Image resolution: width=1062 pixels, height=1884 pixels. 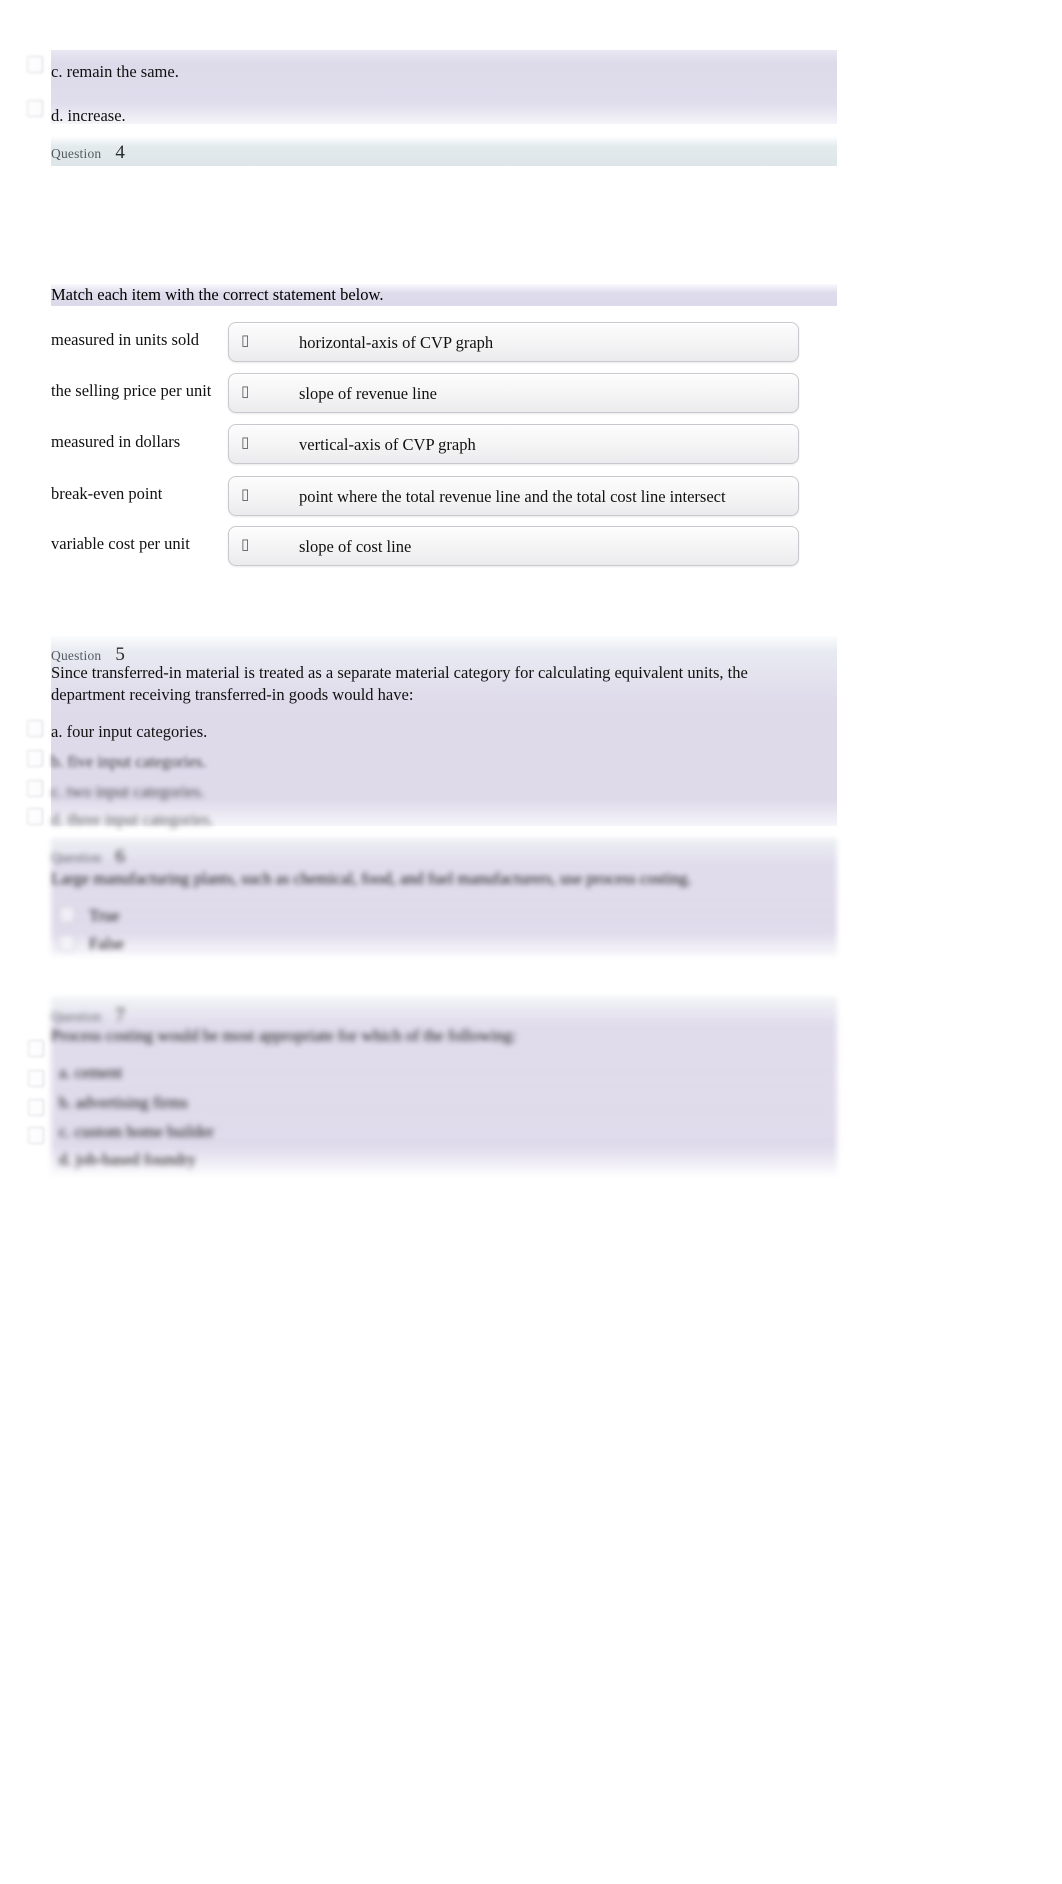 I want to click on question7-option-d: d. job-based foundry, so click(x=127, y=1160).